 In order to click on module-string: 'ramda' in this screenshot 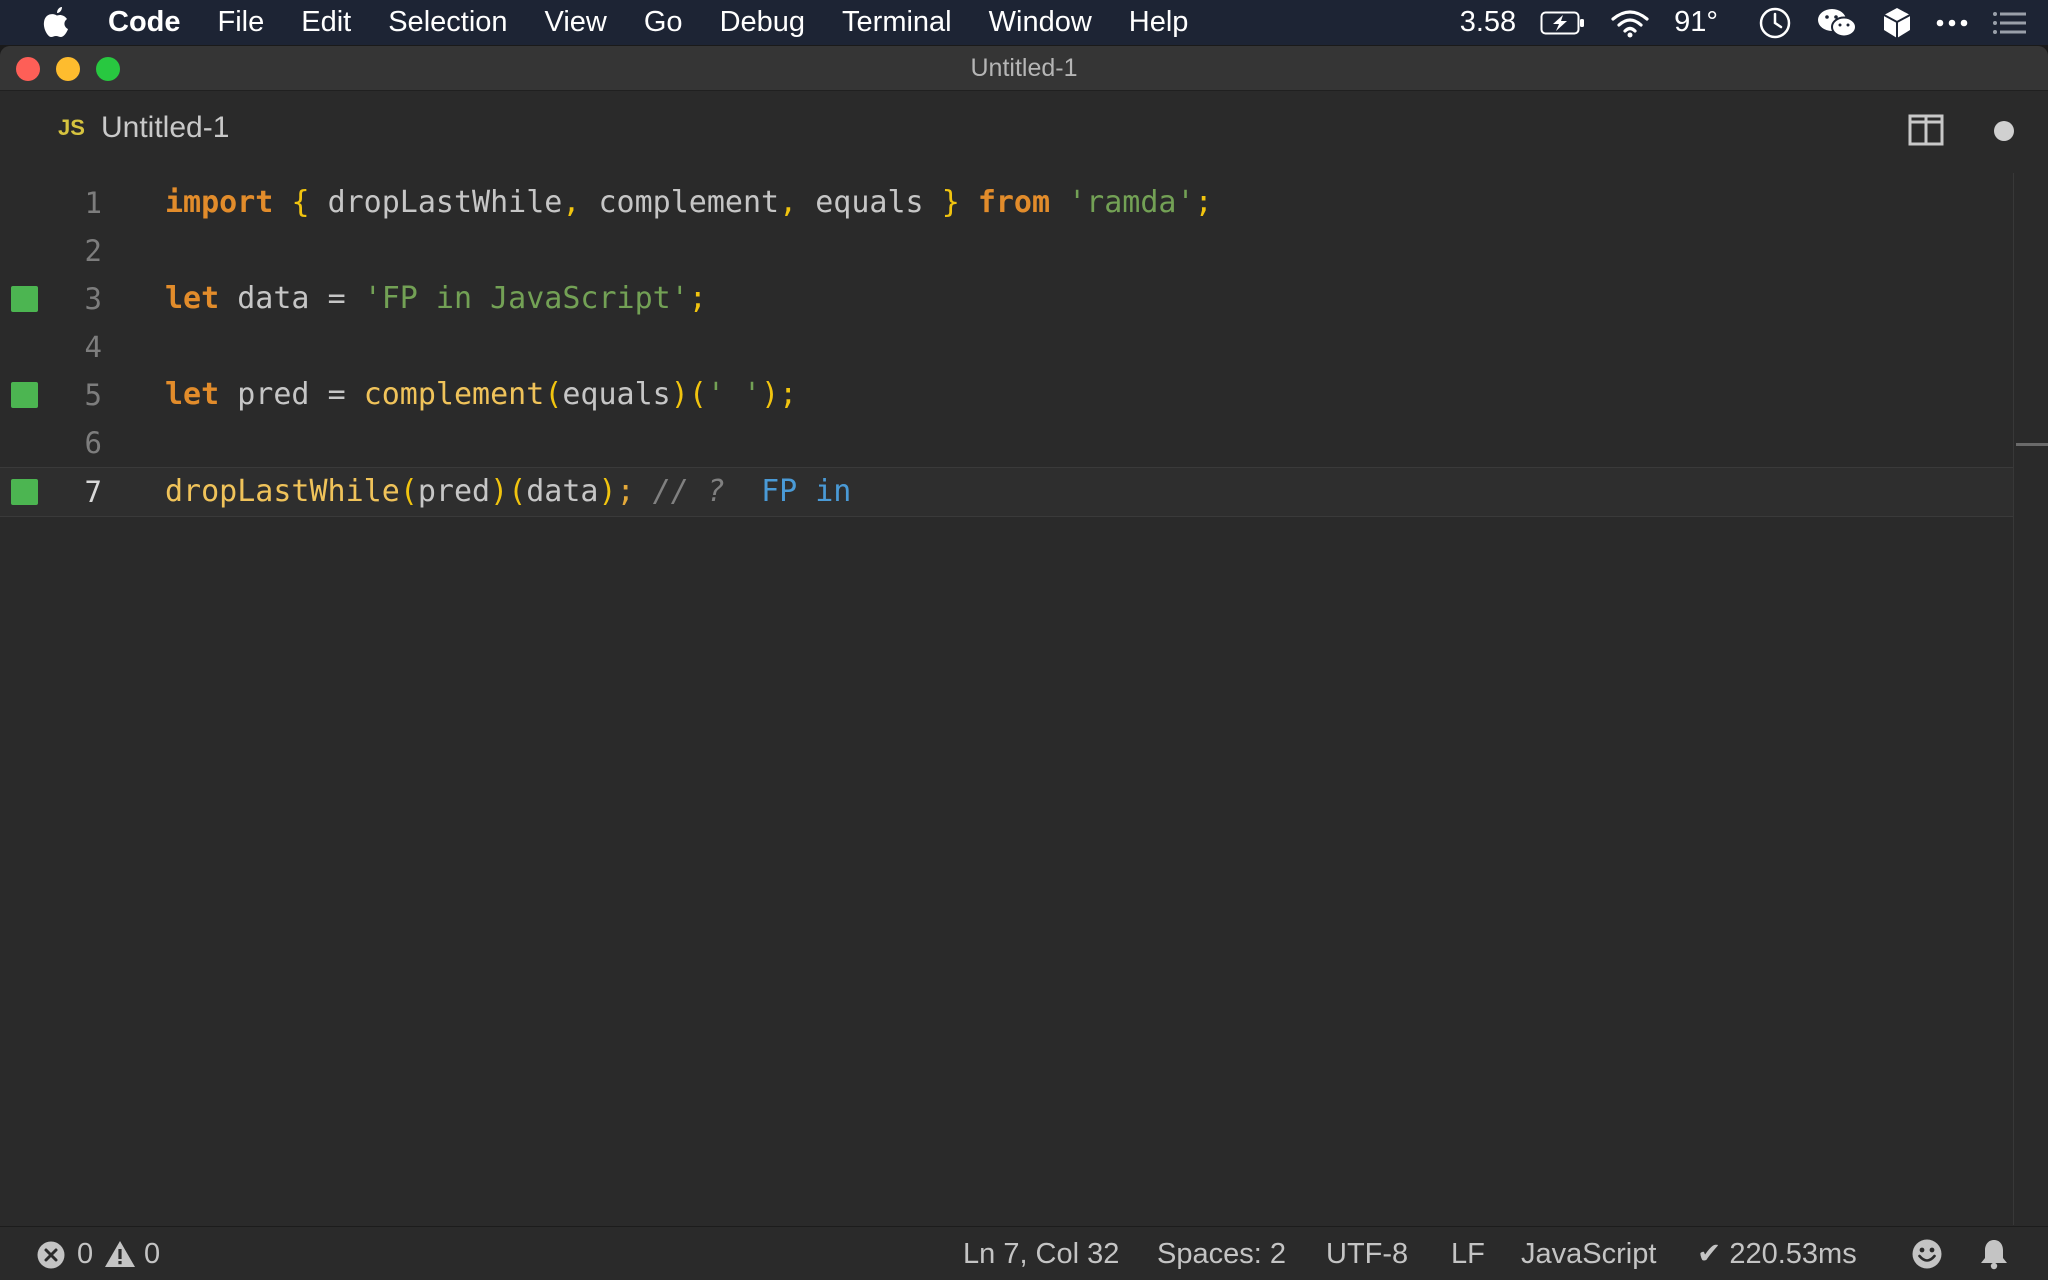, I will do `click(1131, 202)`.